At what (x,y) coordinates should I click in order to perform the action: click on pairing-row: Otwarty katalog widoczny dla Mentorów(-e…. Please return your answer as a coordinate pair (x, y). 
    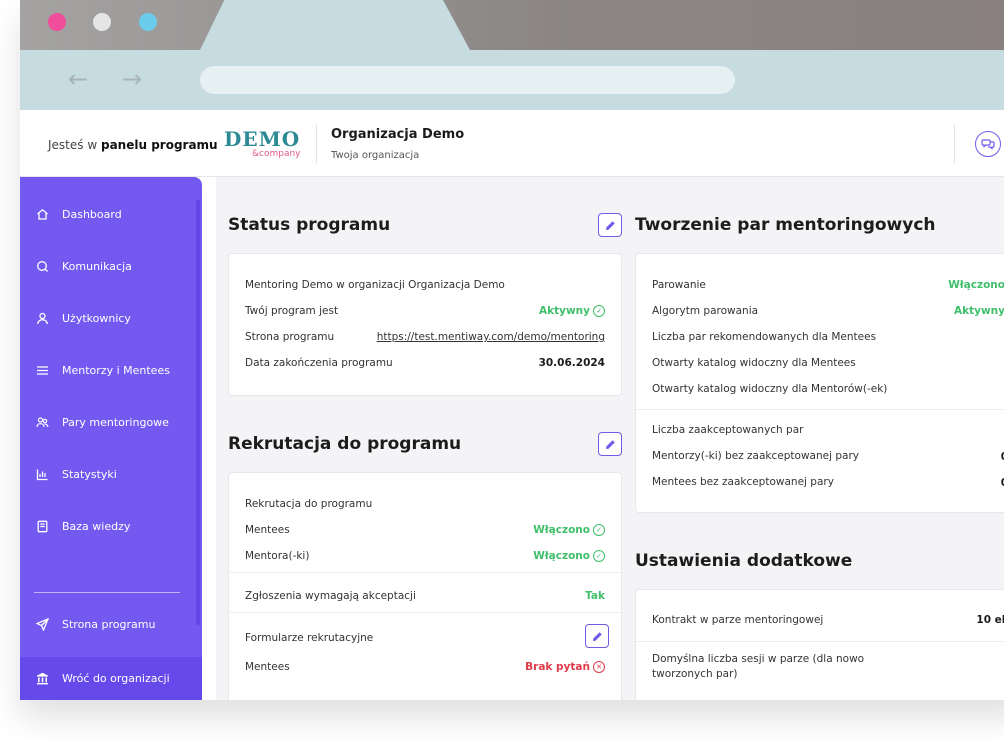
    Looking at the image, I should click on (828, 389).